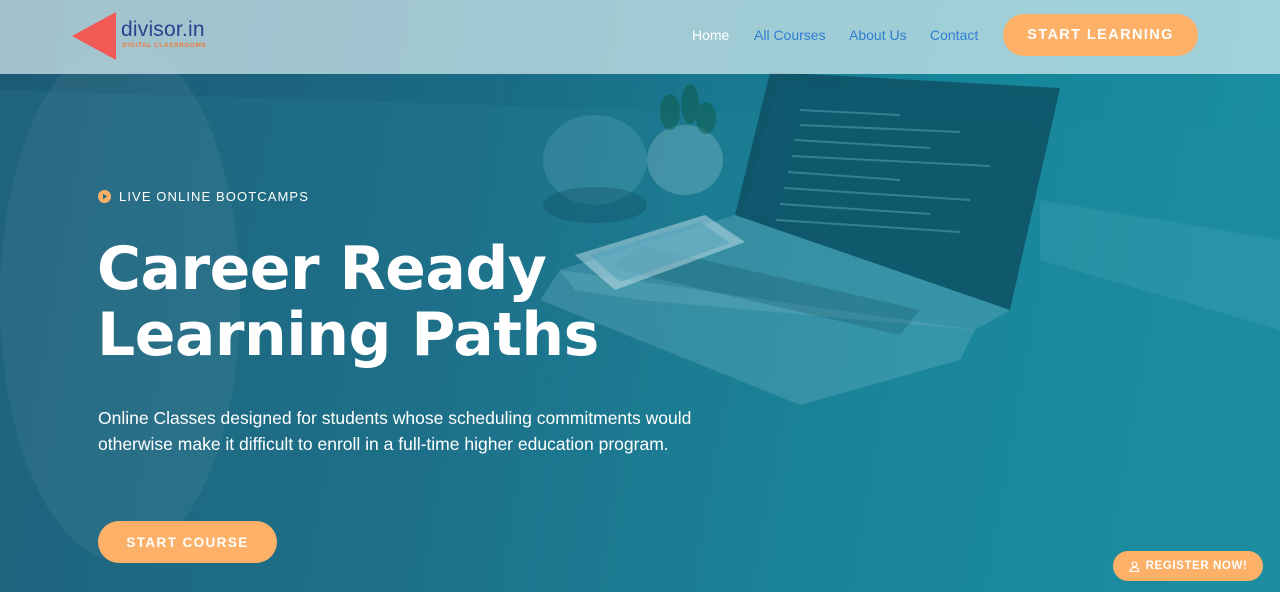 The width and height of the screenshot is (1280, 592). Describe the element at coordinates (710, 35) in the screenshot. I see `nav-link-home: Home` at that location.